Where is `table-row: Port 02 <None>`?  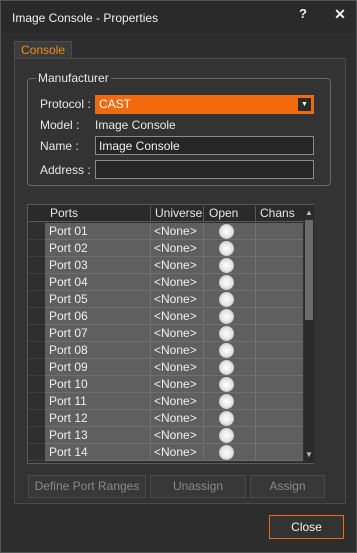
table-row: Port 02 <None> is located at coordinates (174, 248).